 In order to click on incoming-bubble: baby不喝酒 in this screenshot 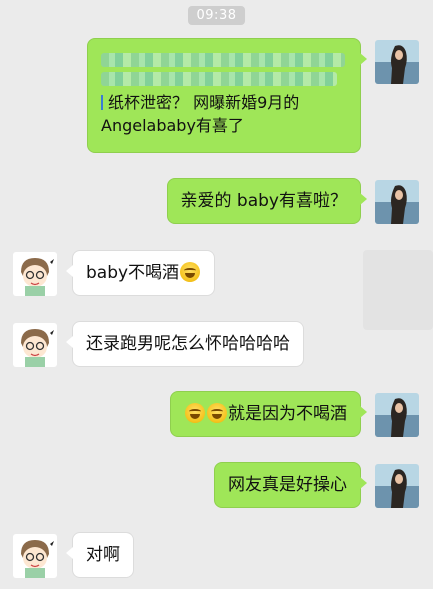, I will do `click(140, 273)`.